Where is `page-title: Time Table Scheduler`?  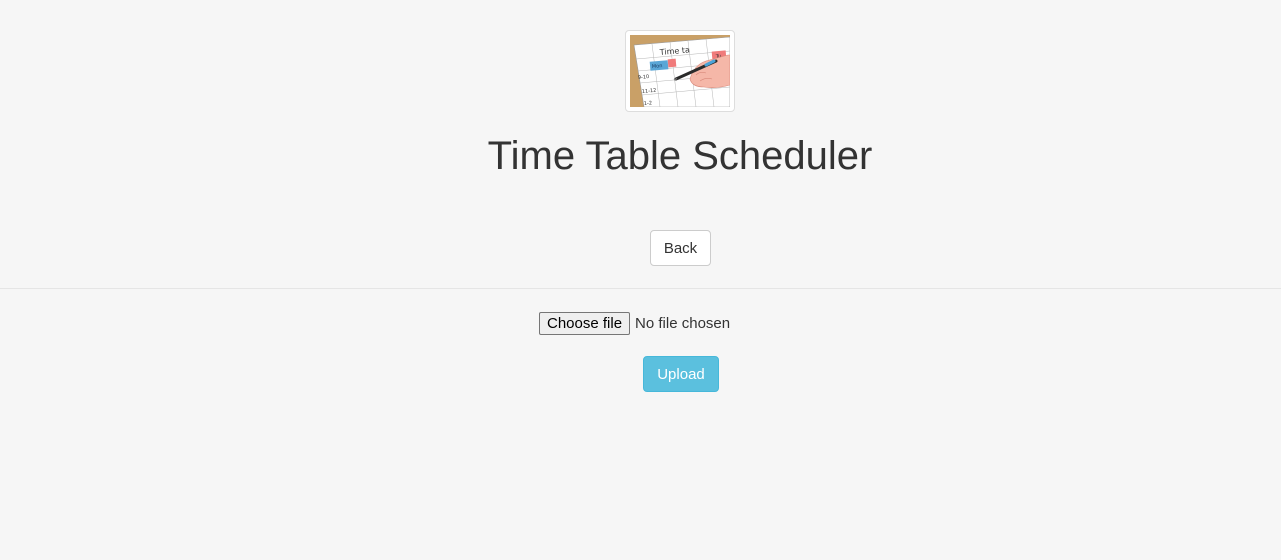 page-title: Time Table Scheduler is located at coordinates (680, 156).